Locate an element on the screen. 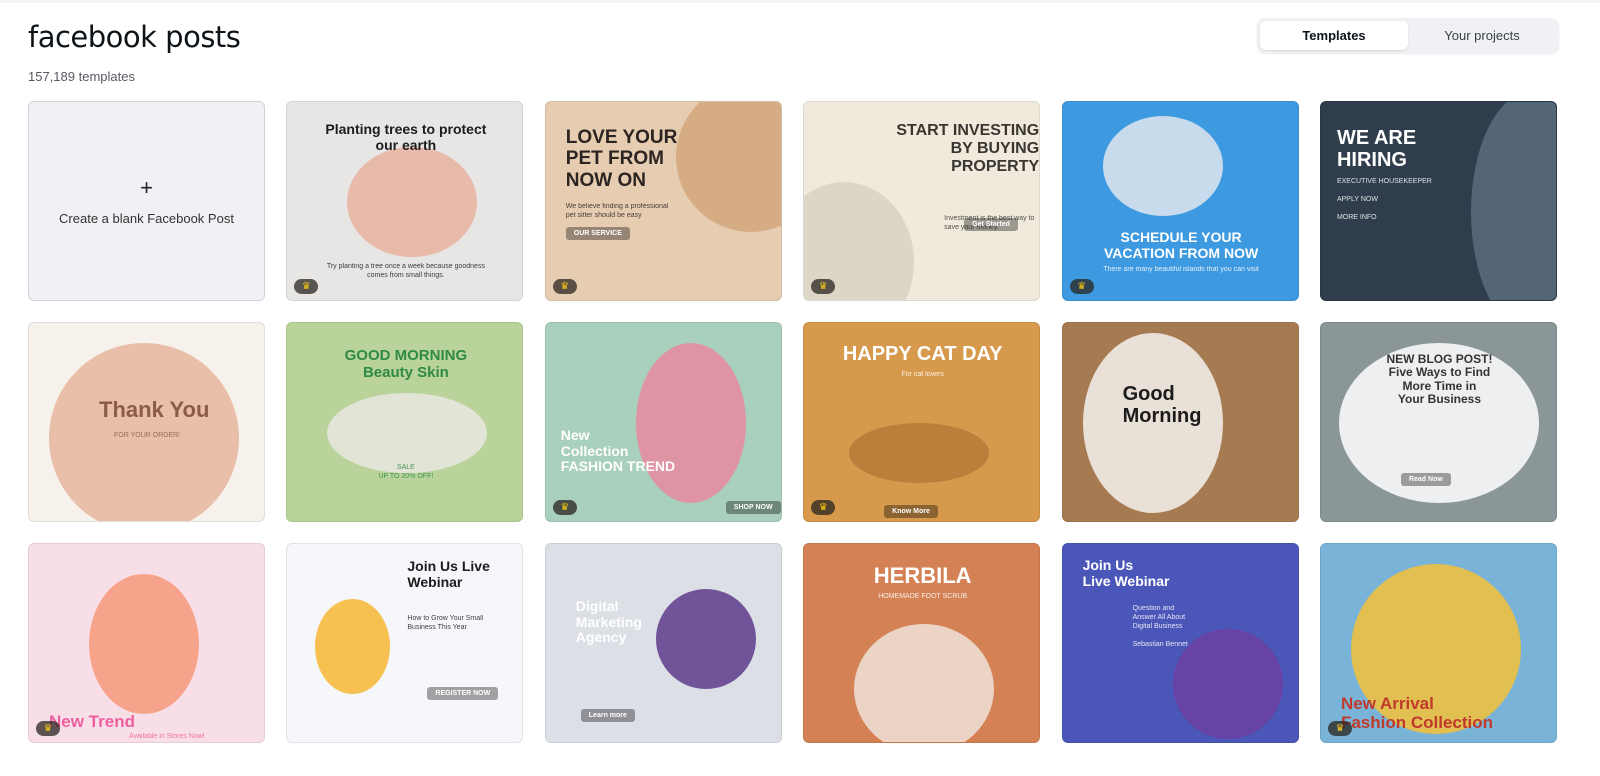 Image resolution: width=1600 pixels, height=776 pixels. top-divider is located at coordinates (800, 1).